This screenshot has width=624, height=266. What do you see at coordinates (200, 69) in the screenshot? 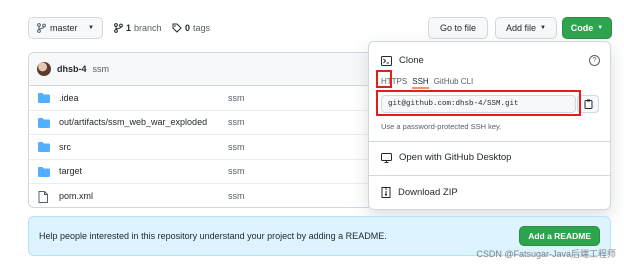
I see `latest-commit-bar: dhsb-4 ssm` at bounding box center [200, 69].